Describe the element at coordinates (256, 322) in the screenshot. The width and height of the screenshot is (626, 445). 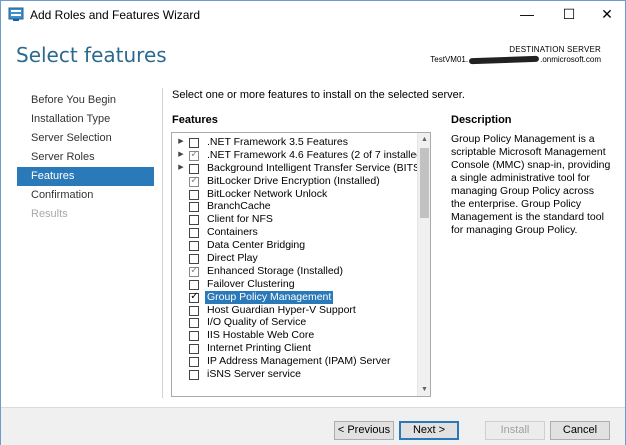
I see `feature-label: I/O Quality of Service` at that location.